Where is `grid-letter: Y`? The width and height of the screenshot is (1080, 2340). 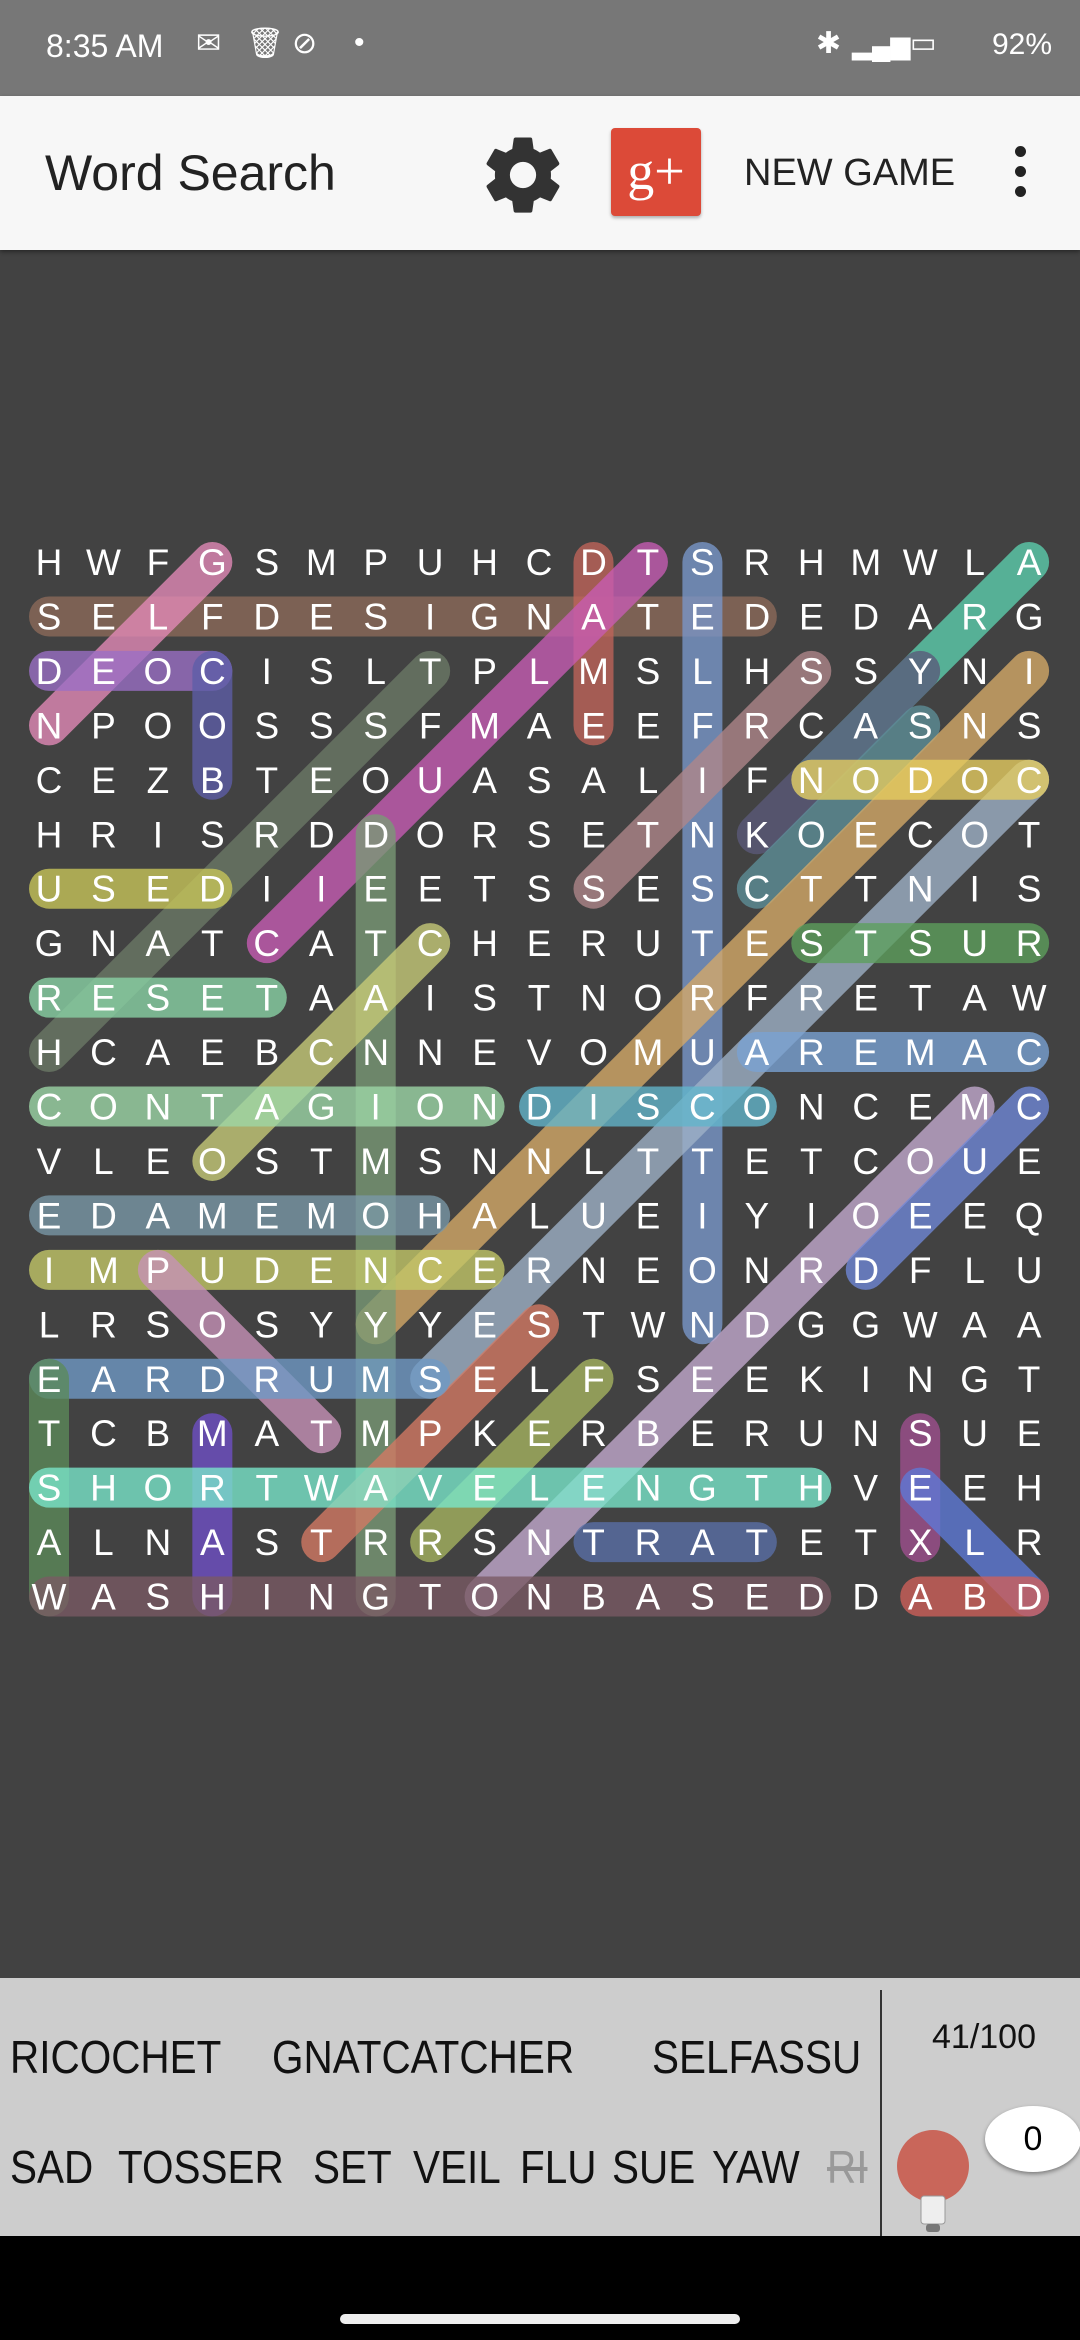
grid-letter: Y is located at coordinates (920, 671).